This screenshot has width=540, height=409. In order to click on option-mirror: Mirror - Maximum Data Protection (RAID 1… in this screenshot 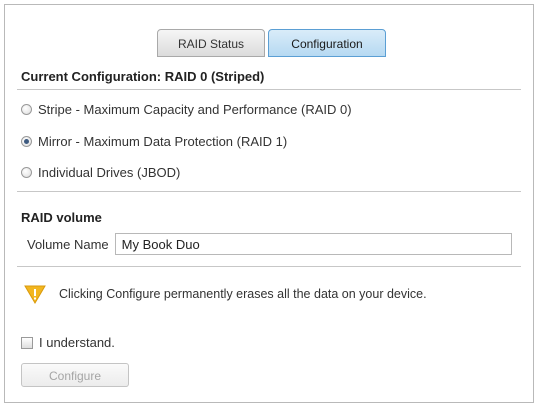, I will do `click(154, 141)`.